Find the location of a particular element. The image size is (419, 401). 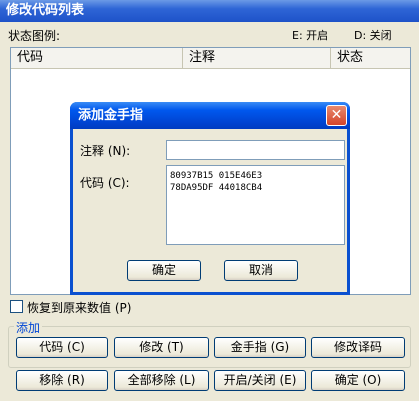

restore-checkbox-label: 恢复到原来数值 (P) is located at coordinates (79, 308).